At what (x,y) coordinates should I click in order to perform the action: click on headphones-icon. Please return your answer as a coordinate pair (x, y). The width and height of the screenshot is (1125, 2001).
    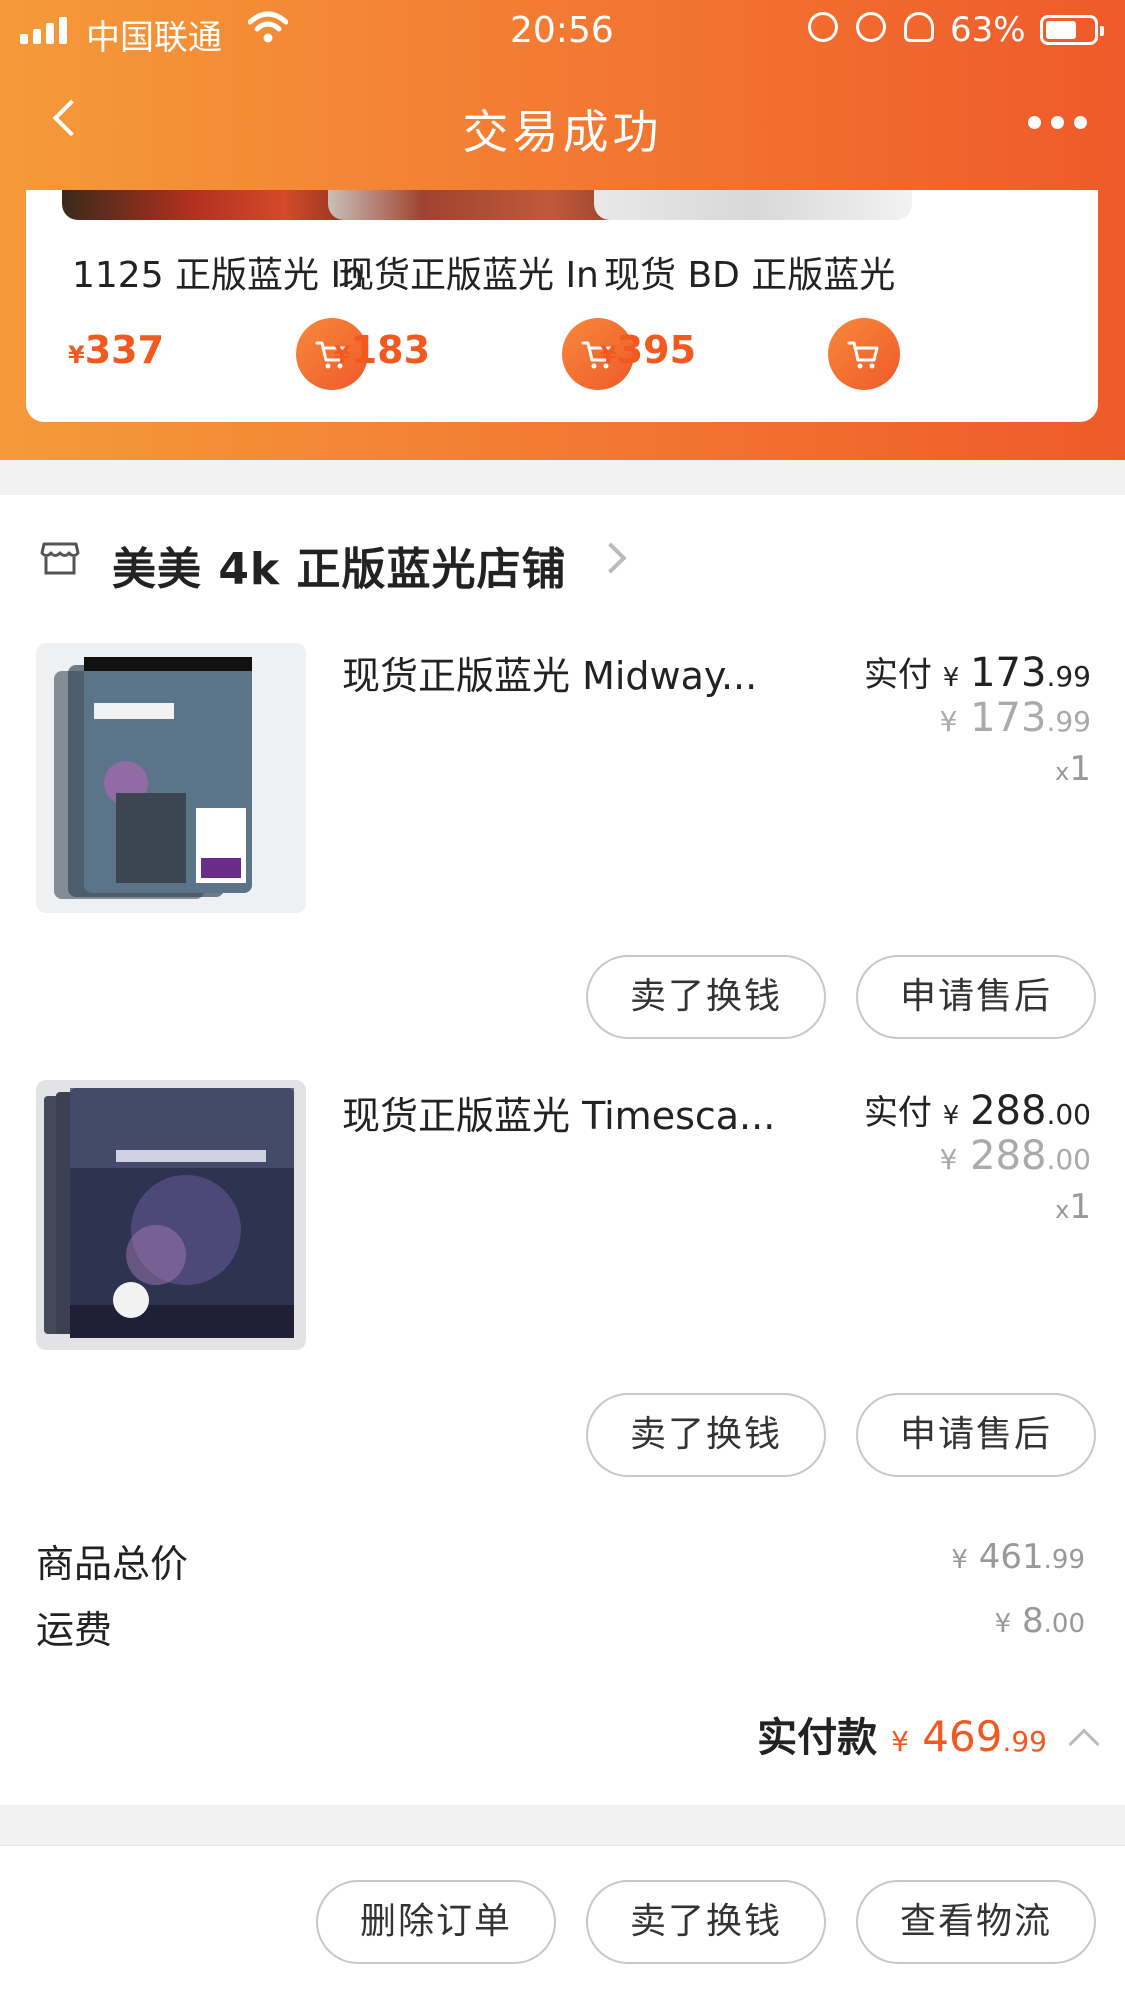
    Looking at the image, I should click on (919, 27).